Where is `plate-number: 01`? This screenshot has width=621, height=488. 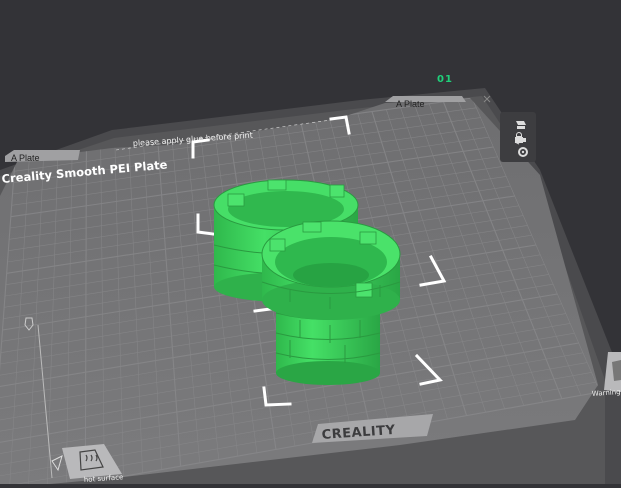
plate-number: 01 is located at coordinates (445, 79).